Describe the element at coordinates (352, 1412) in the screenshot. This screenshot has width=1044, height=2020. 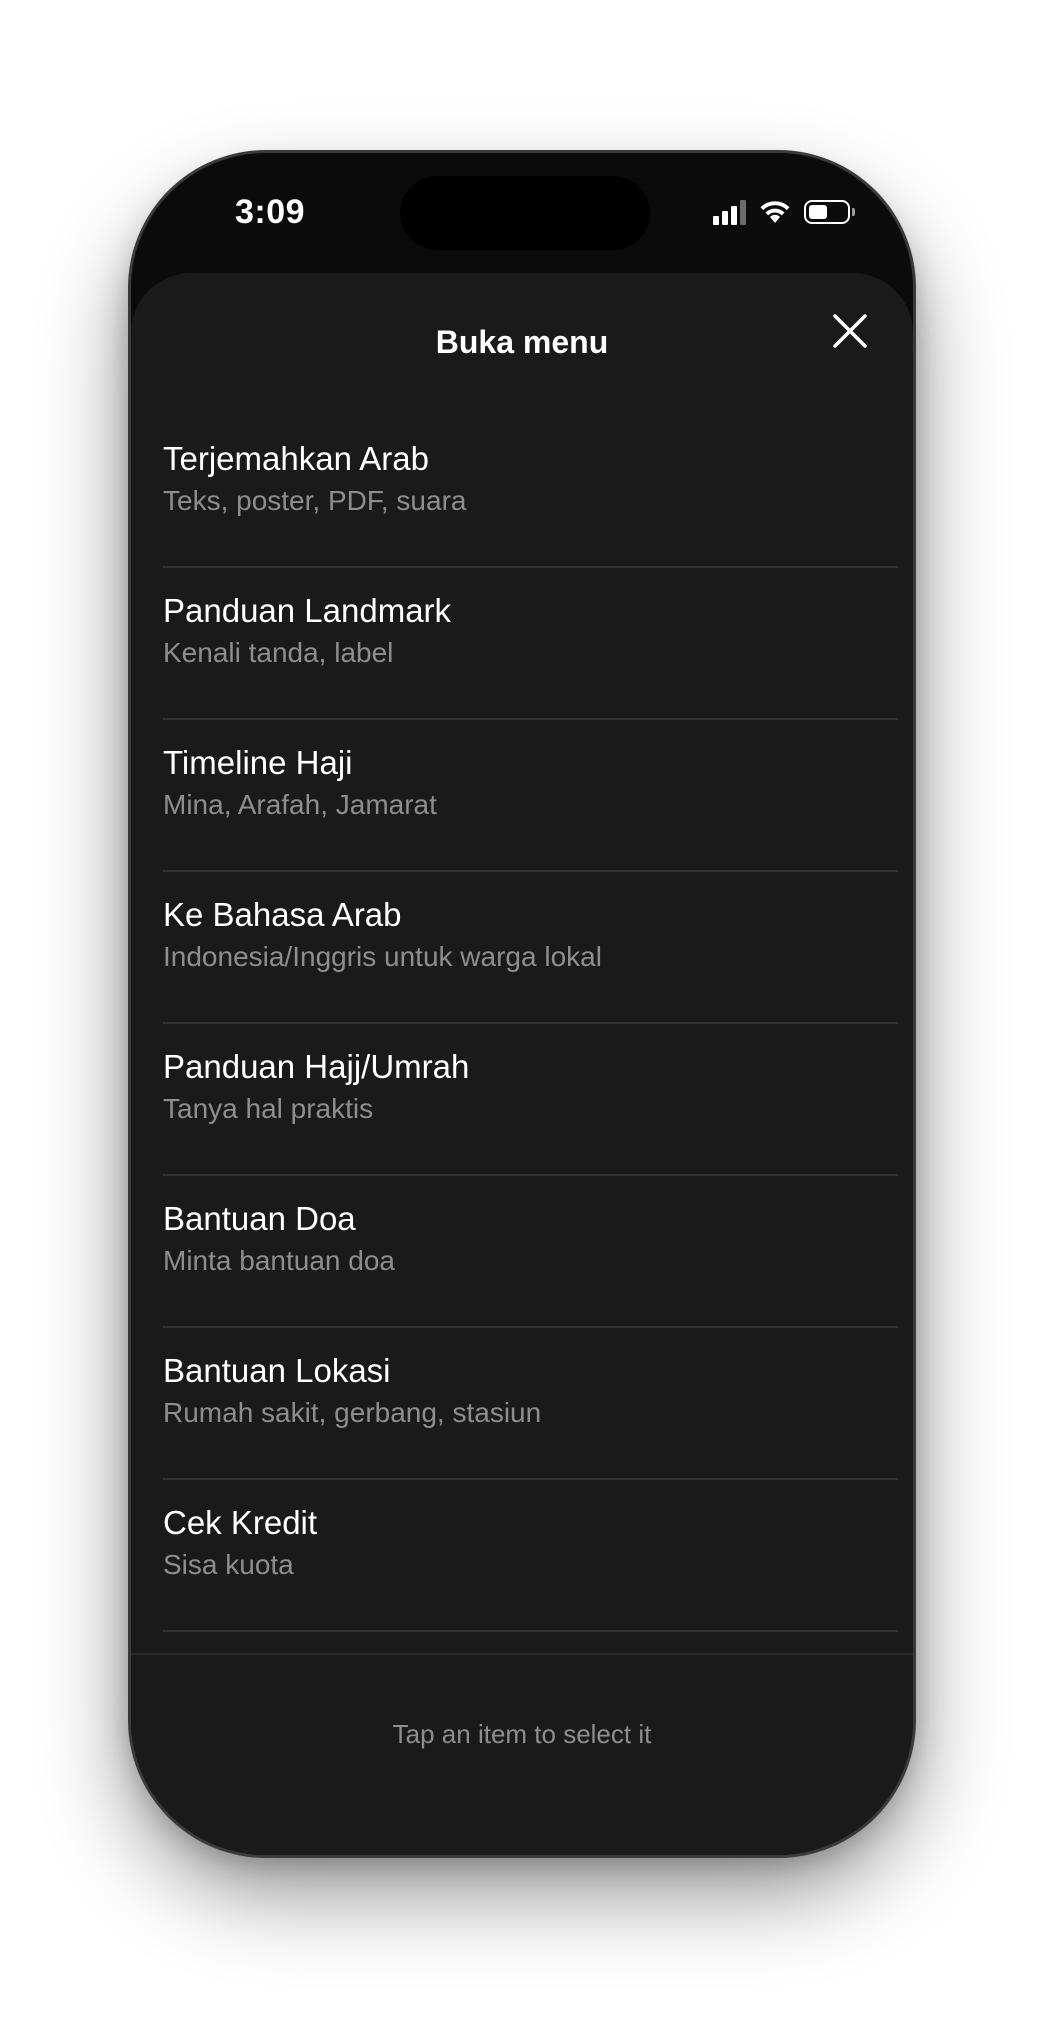
I see `menu-item-subtitle: Rumah sakit, gerbang, stasiun` at that location.